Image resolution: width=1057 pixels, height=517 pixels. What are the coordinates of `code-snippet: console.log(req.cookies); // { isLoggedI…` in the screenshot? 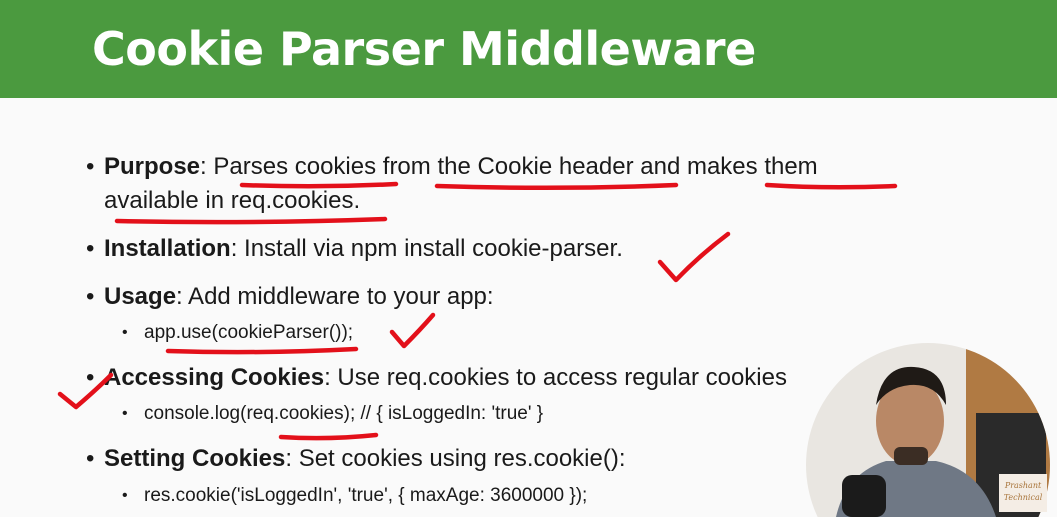 It's located at (344, 413).